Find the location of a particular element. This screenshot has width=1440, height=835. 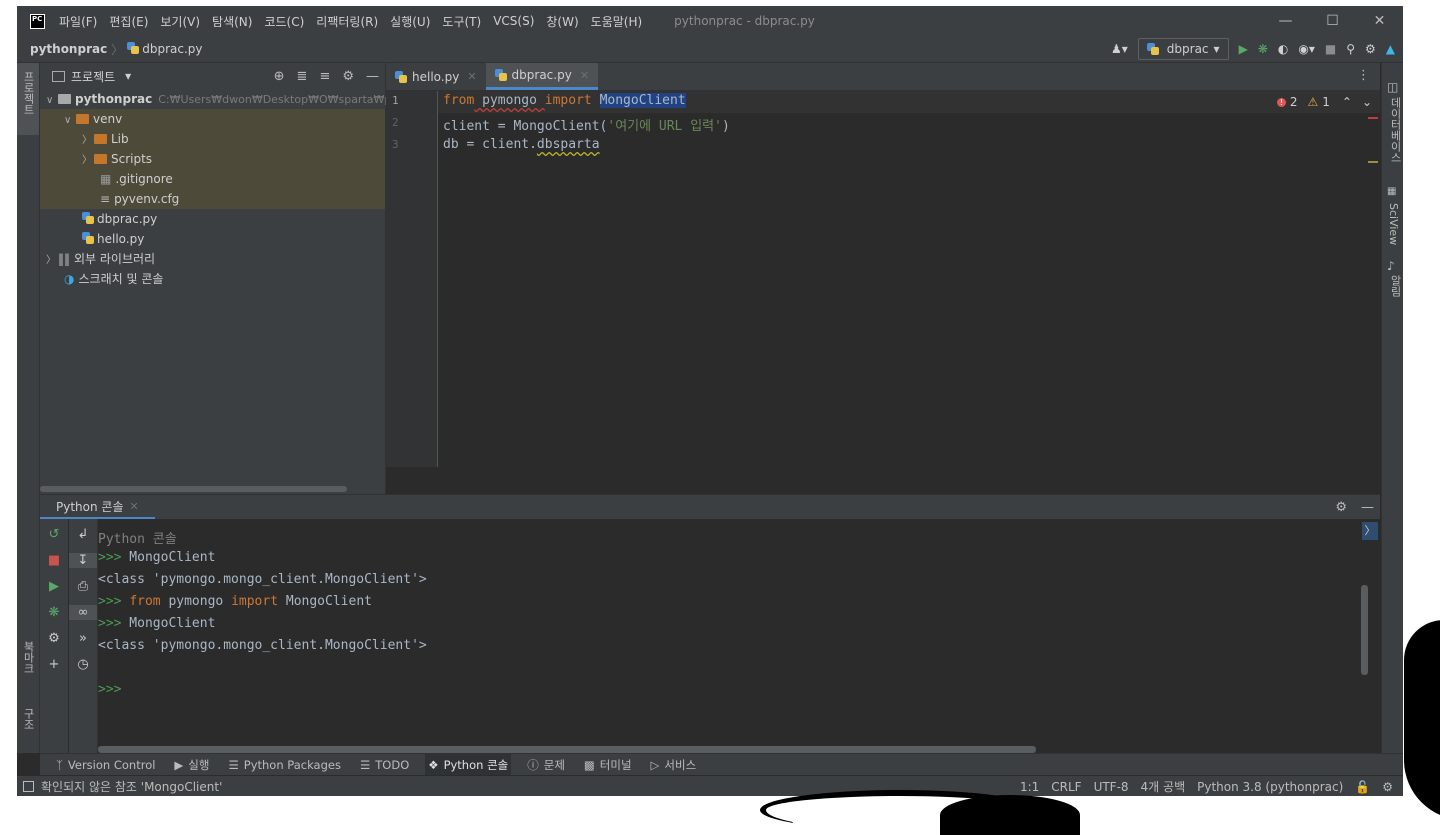

tree-item-venv: ∨ venv is located at coordinates (212, 119).